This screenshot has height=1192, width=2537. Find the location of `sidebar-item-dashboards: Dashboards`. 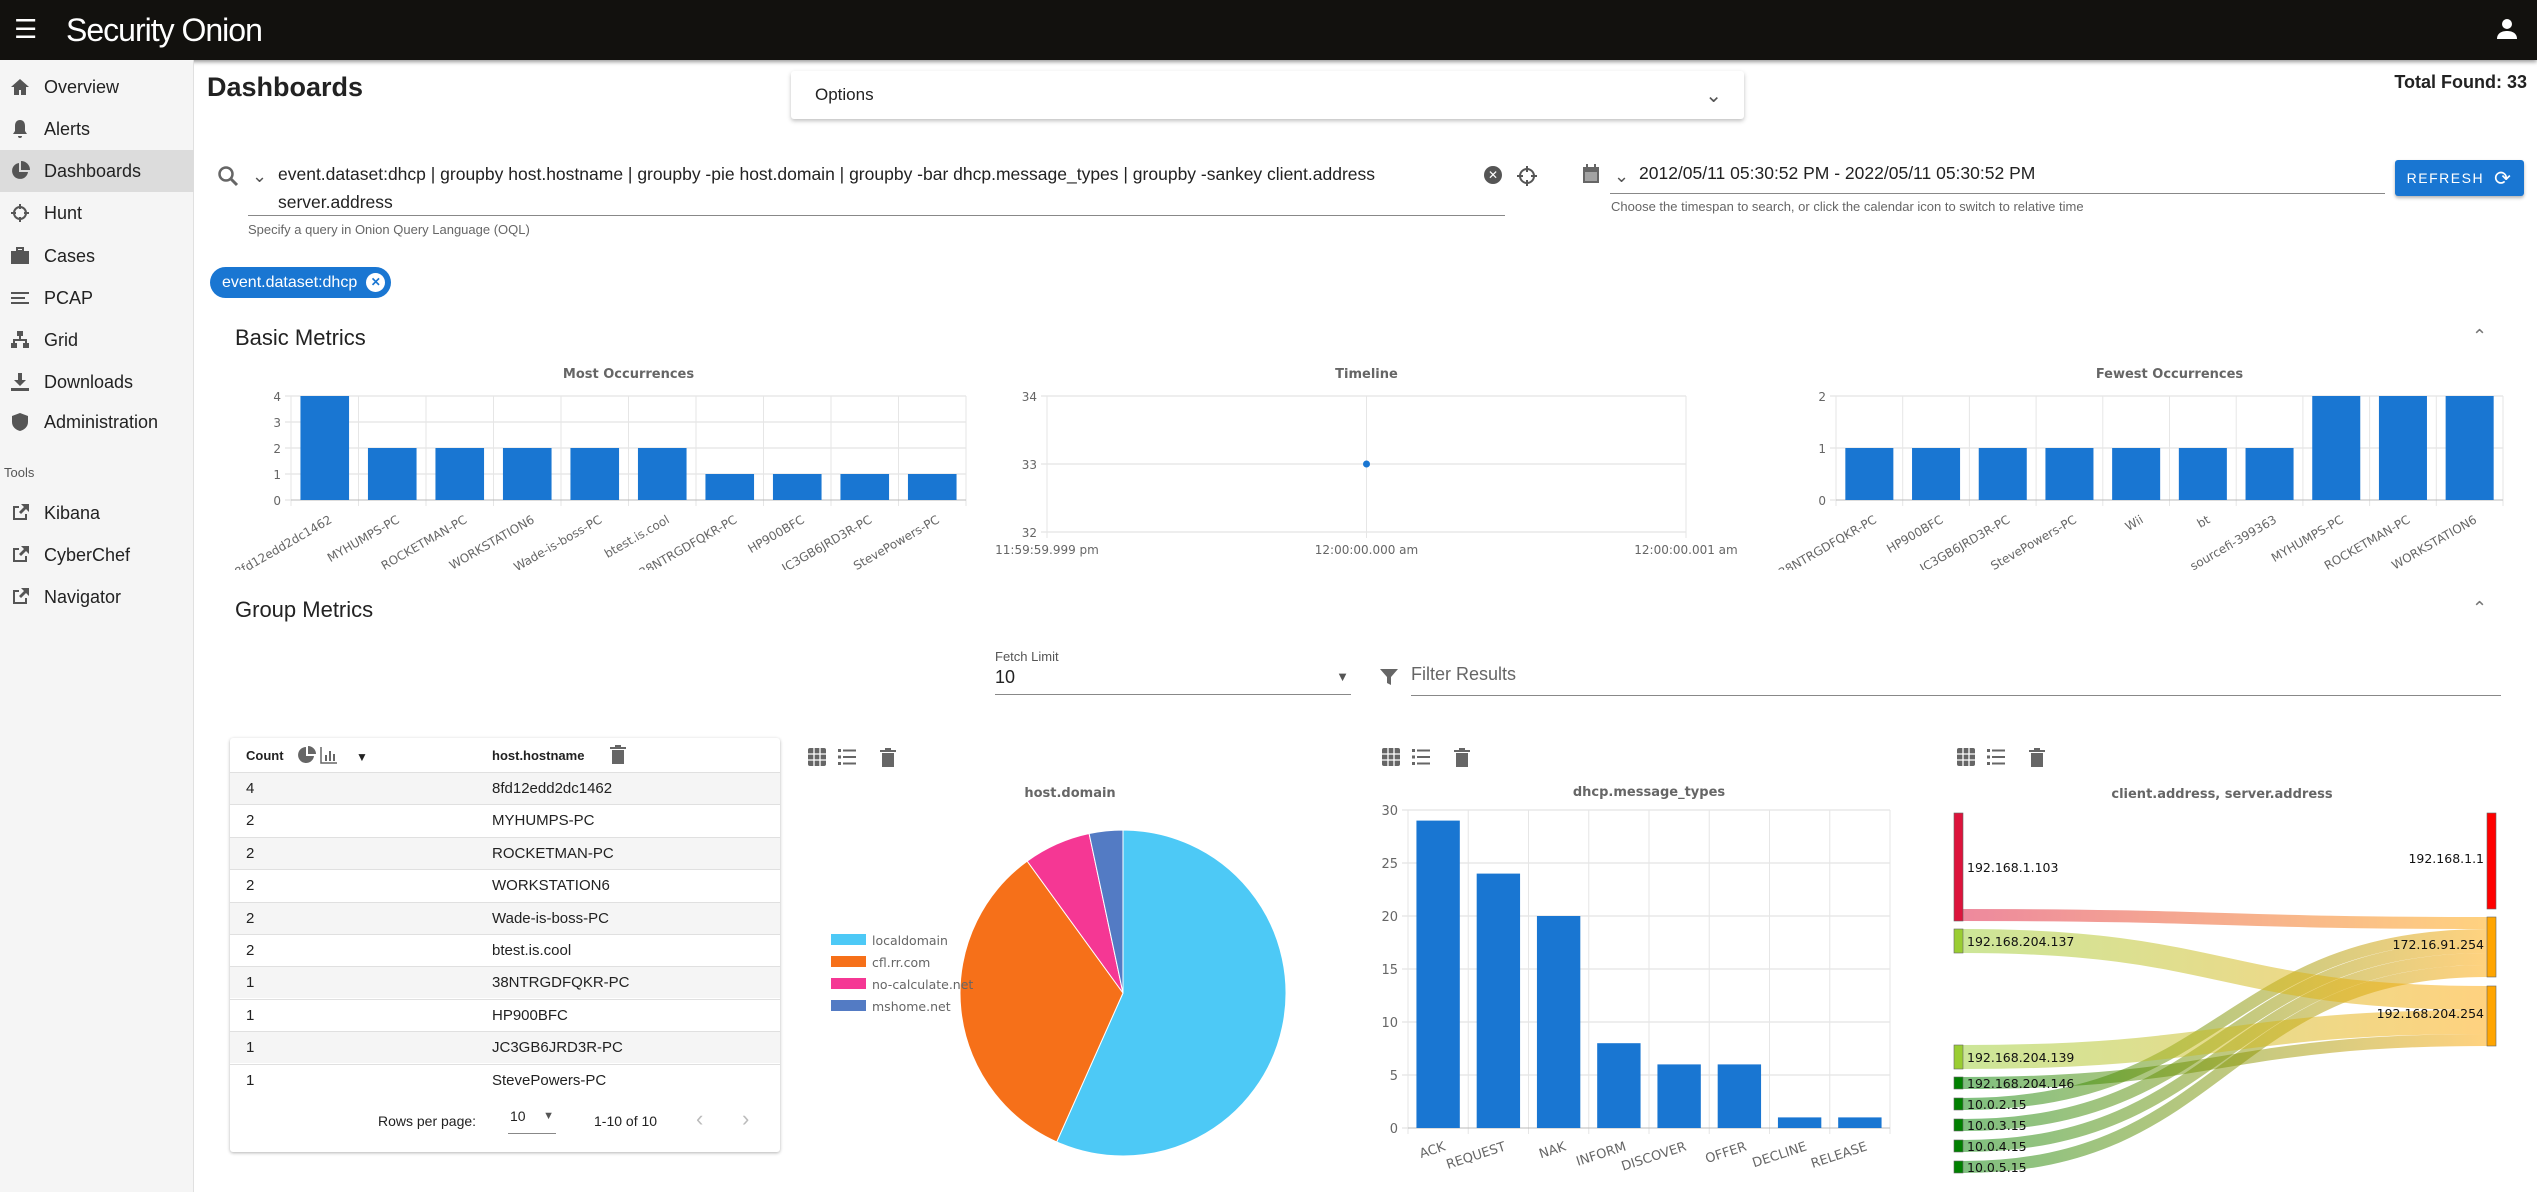

sidebar-item-dashboards: Dashboards is located at coordinates (97, 171).